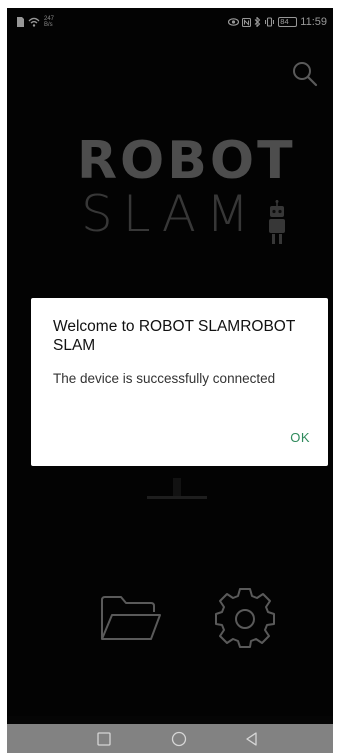 The width and height of the screenshot is (346, 753). Describe the element at coordinates (174, 336) in the screenshot. I see `dialog-title: Welcome to ROBOT SLAMROBOT SLAM` at that location.